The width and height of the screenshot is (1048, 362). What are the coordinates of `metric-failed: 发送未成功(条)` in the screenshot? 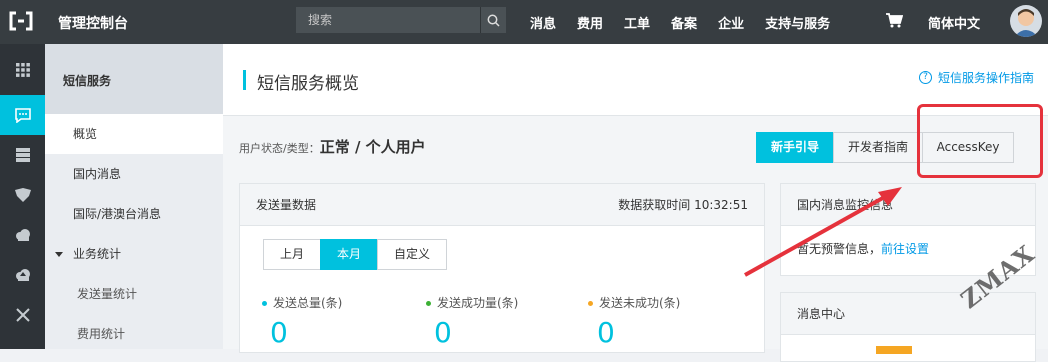 It's located at (634, 302).